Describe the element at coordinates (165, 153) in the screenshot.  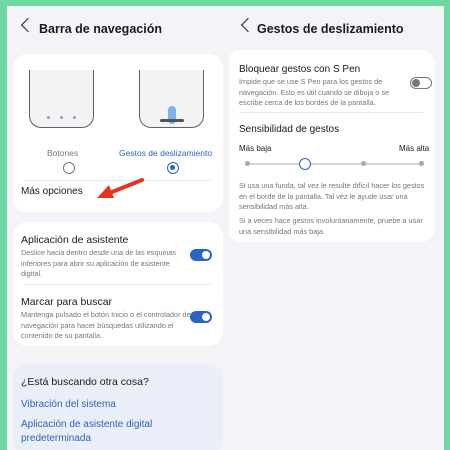
I see `option-gestures-label: Gestos de deslizamiento` at that location.